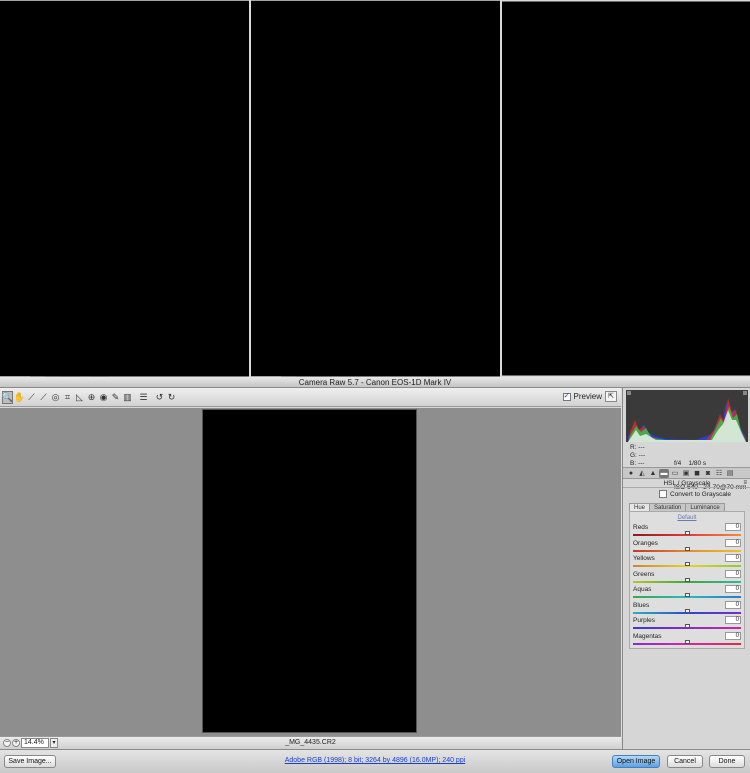 This screenshot has height=773, width=750. What do you see at coordinates (687, 530) in the screenshot?
I see `slider-row-reds: Reds 0` at bounding box center [687, 530].